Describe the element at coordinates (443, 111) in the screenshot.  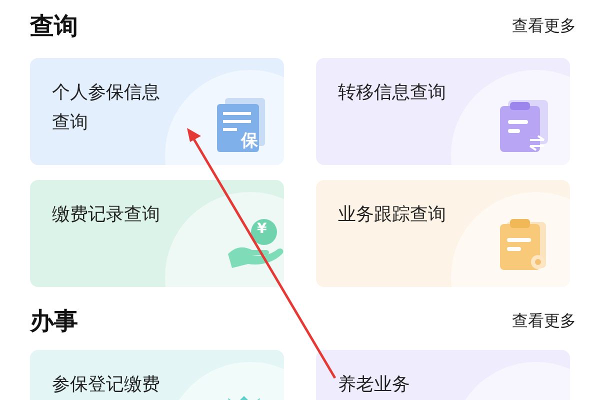
I see `service-card: 转移信息查询` at that location.